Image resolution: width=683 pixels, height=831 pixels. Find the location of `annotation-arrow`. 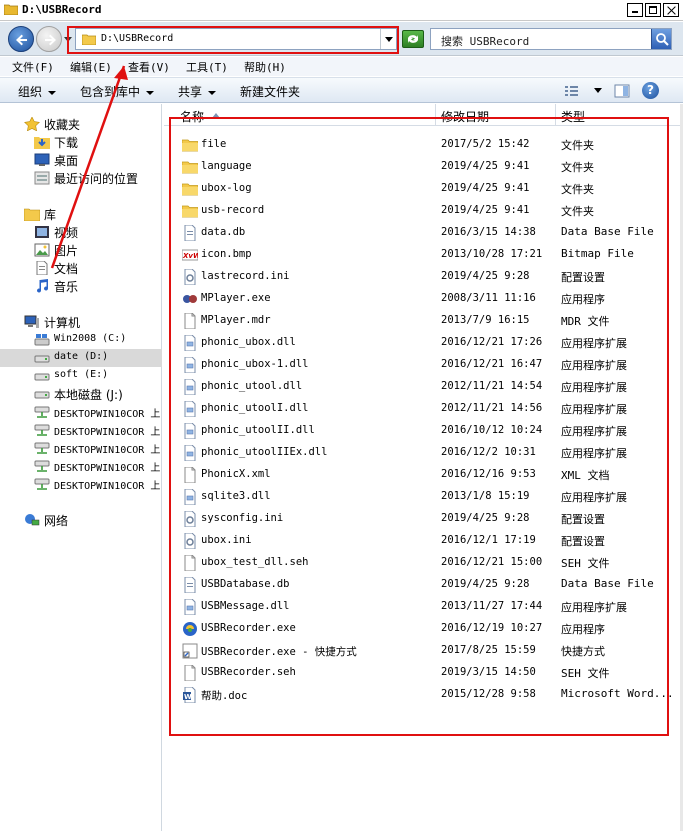

annotation-arrow is located at coordinates (89, 167).